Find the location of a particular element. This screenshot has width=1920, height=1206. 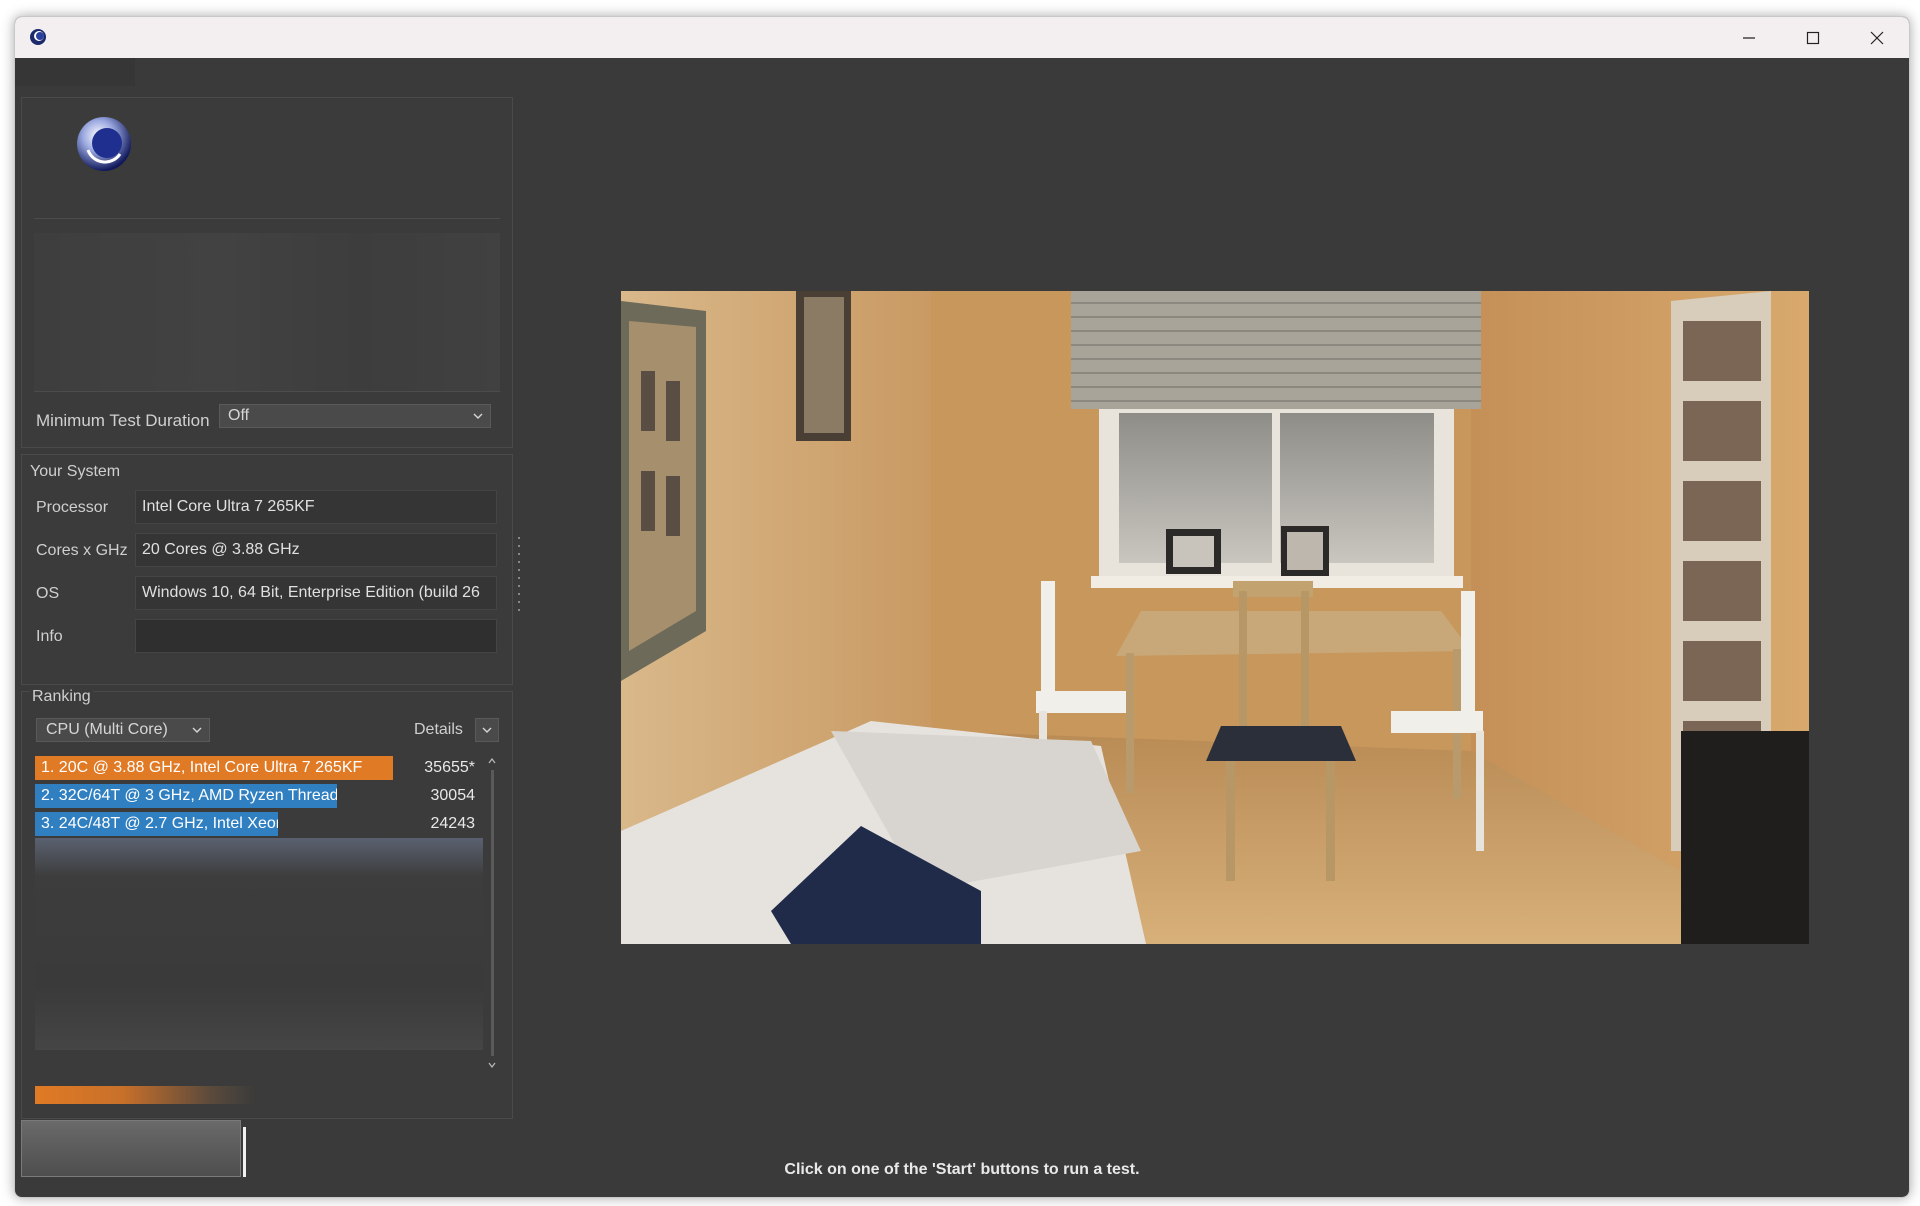

info-label: Info is located at coordinates (49, 636).